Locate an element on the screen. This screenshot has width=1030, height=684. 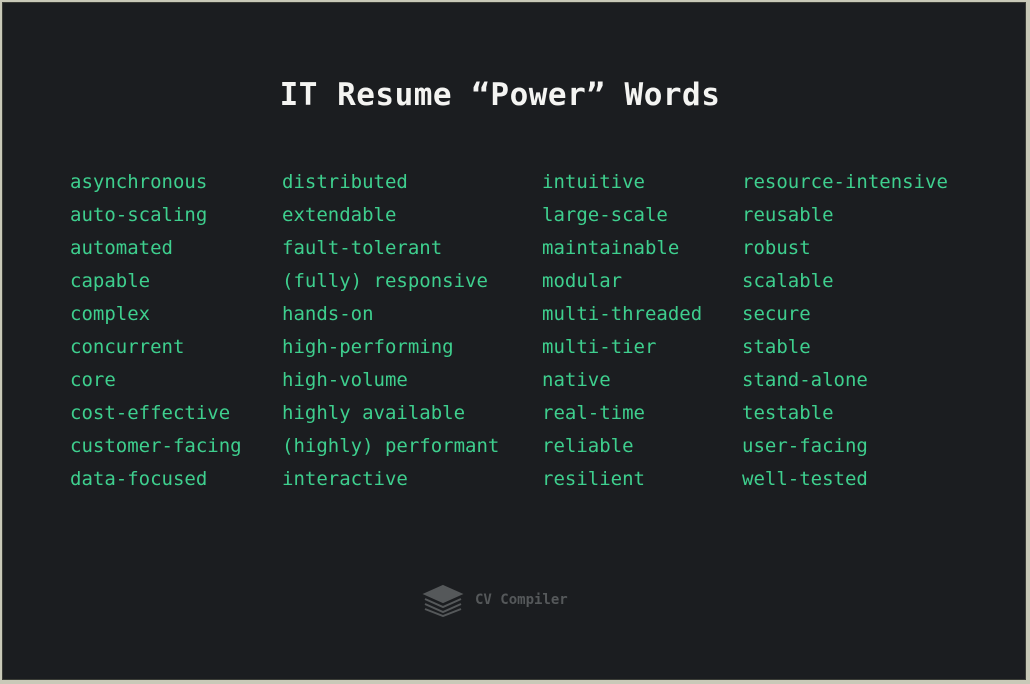
power-word: capable is located at coordinates (110, 281).